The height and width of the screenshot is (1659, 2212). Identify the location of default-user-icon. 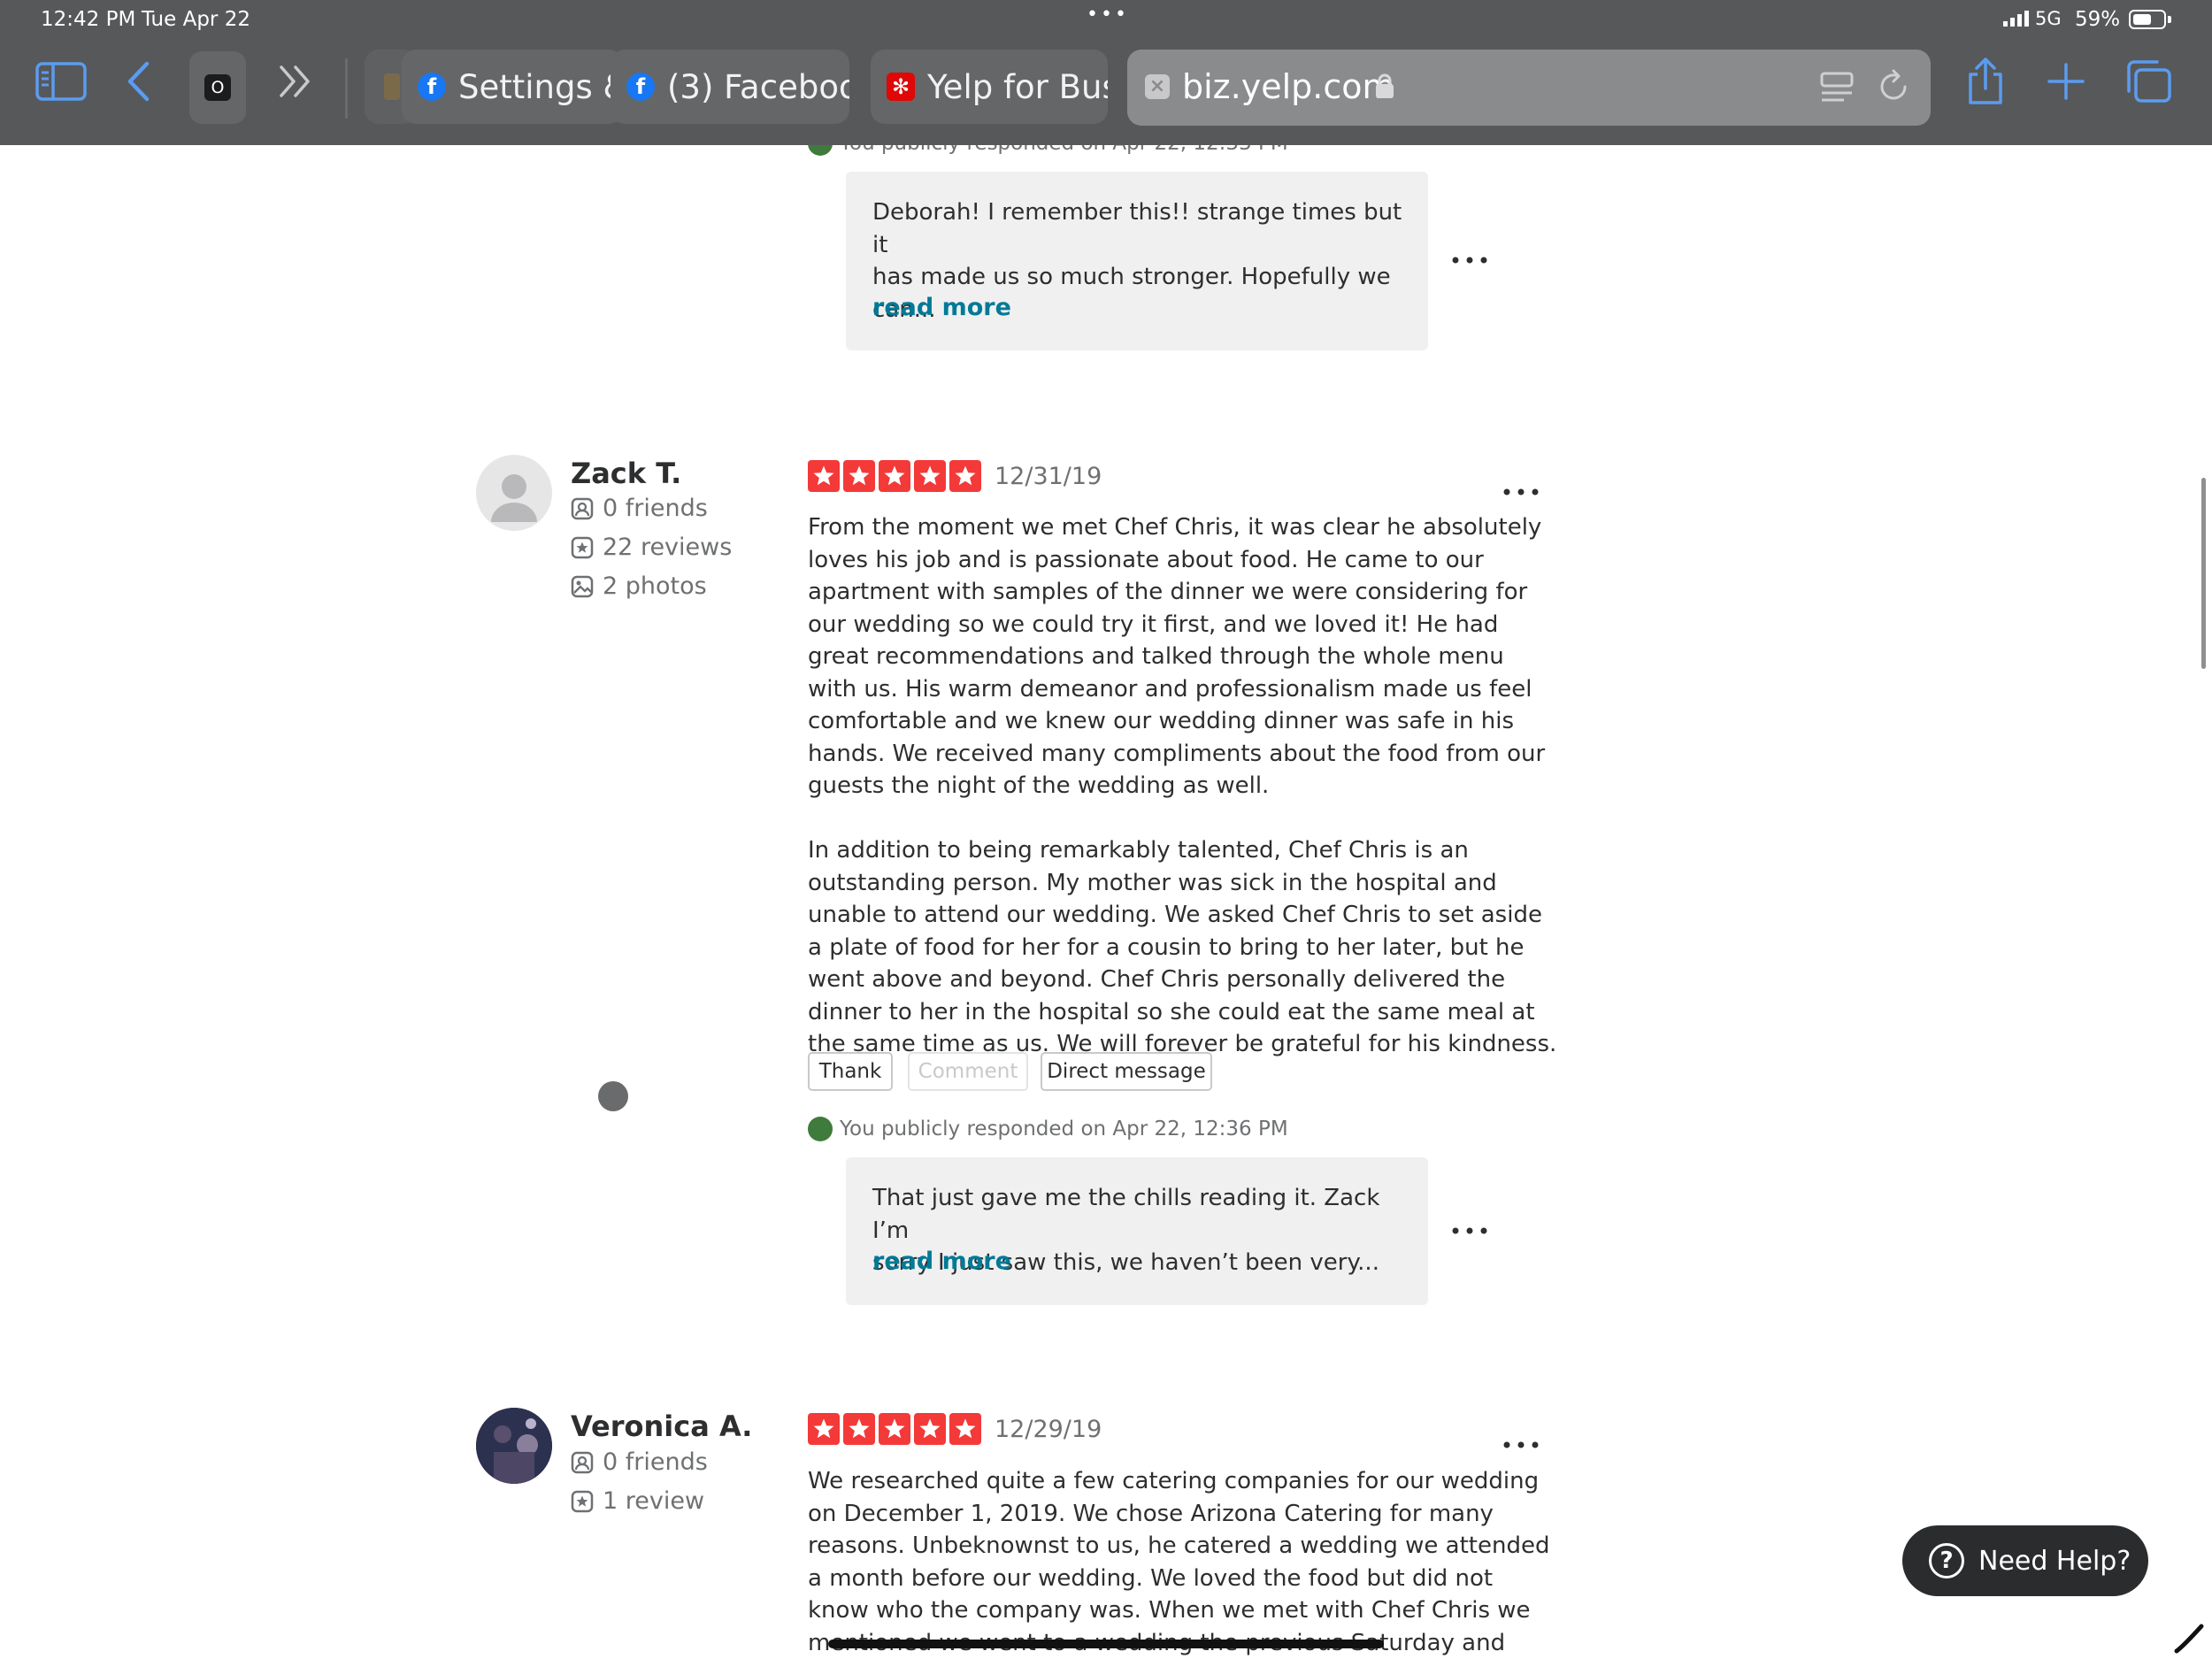
(514, 498).